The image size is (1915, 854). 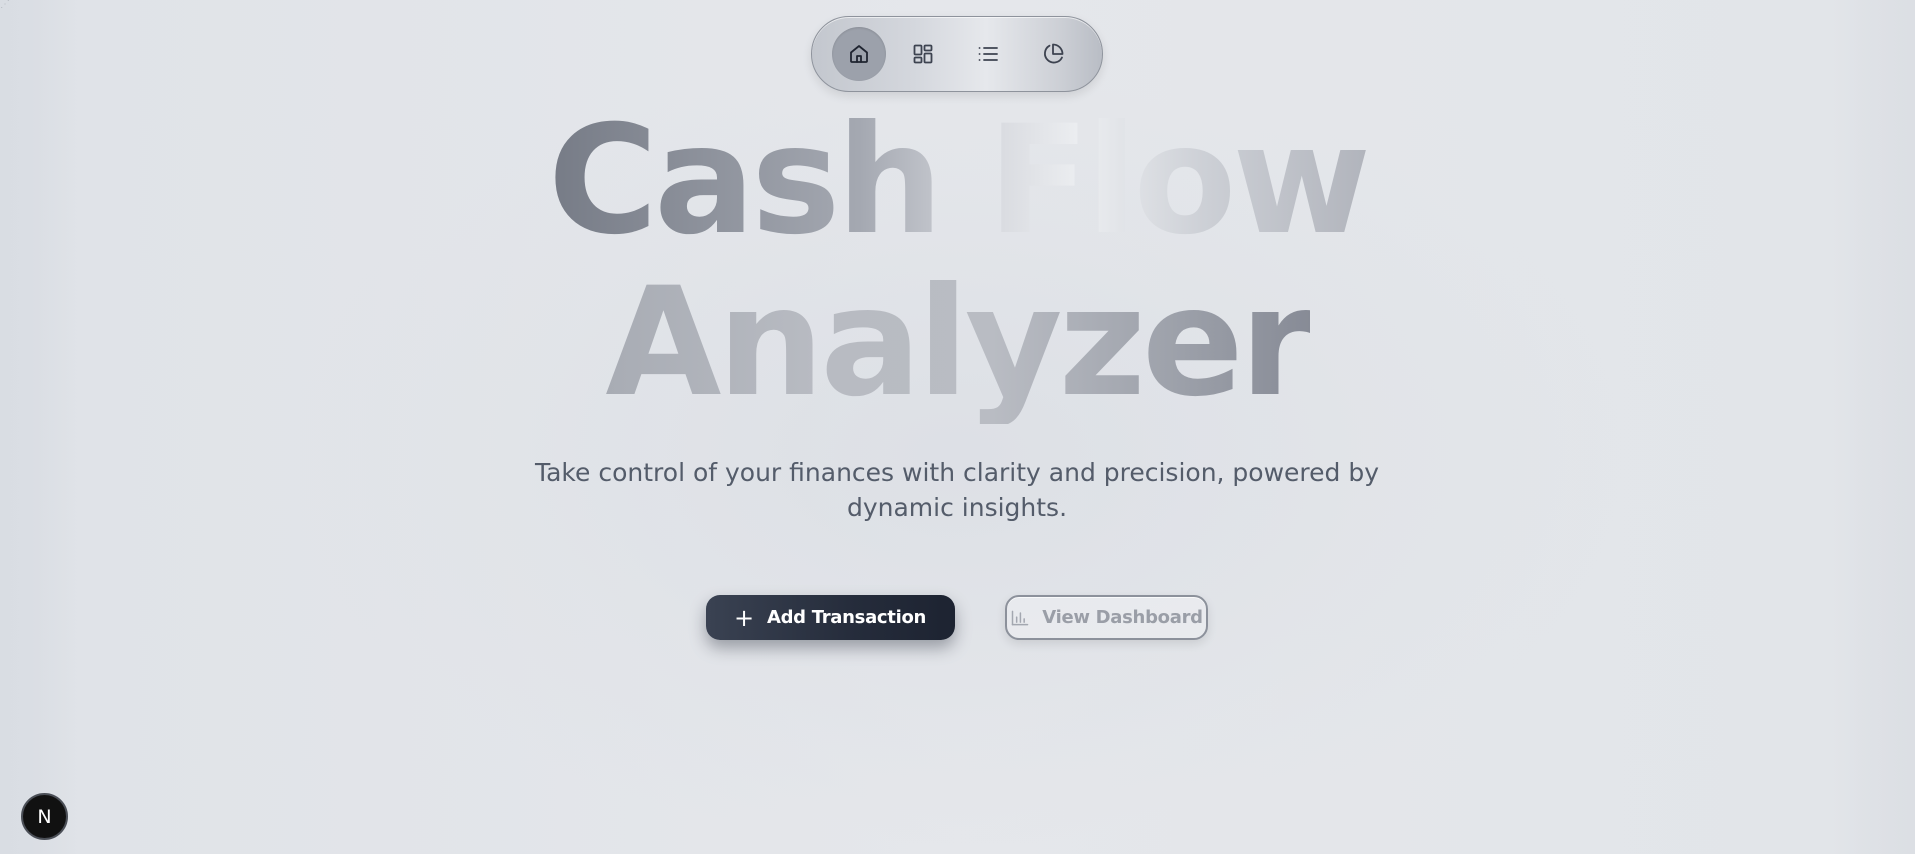 I want to click on view-dashboard-button: View Dashboard, so click(x=1106, y=617).